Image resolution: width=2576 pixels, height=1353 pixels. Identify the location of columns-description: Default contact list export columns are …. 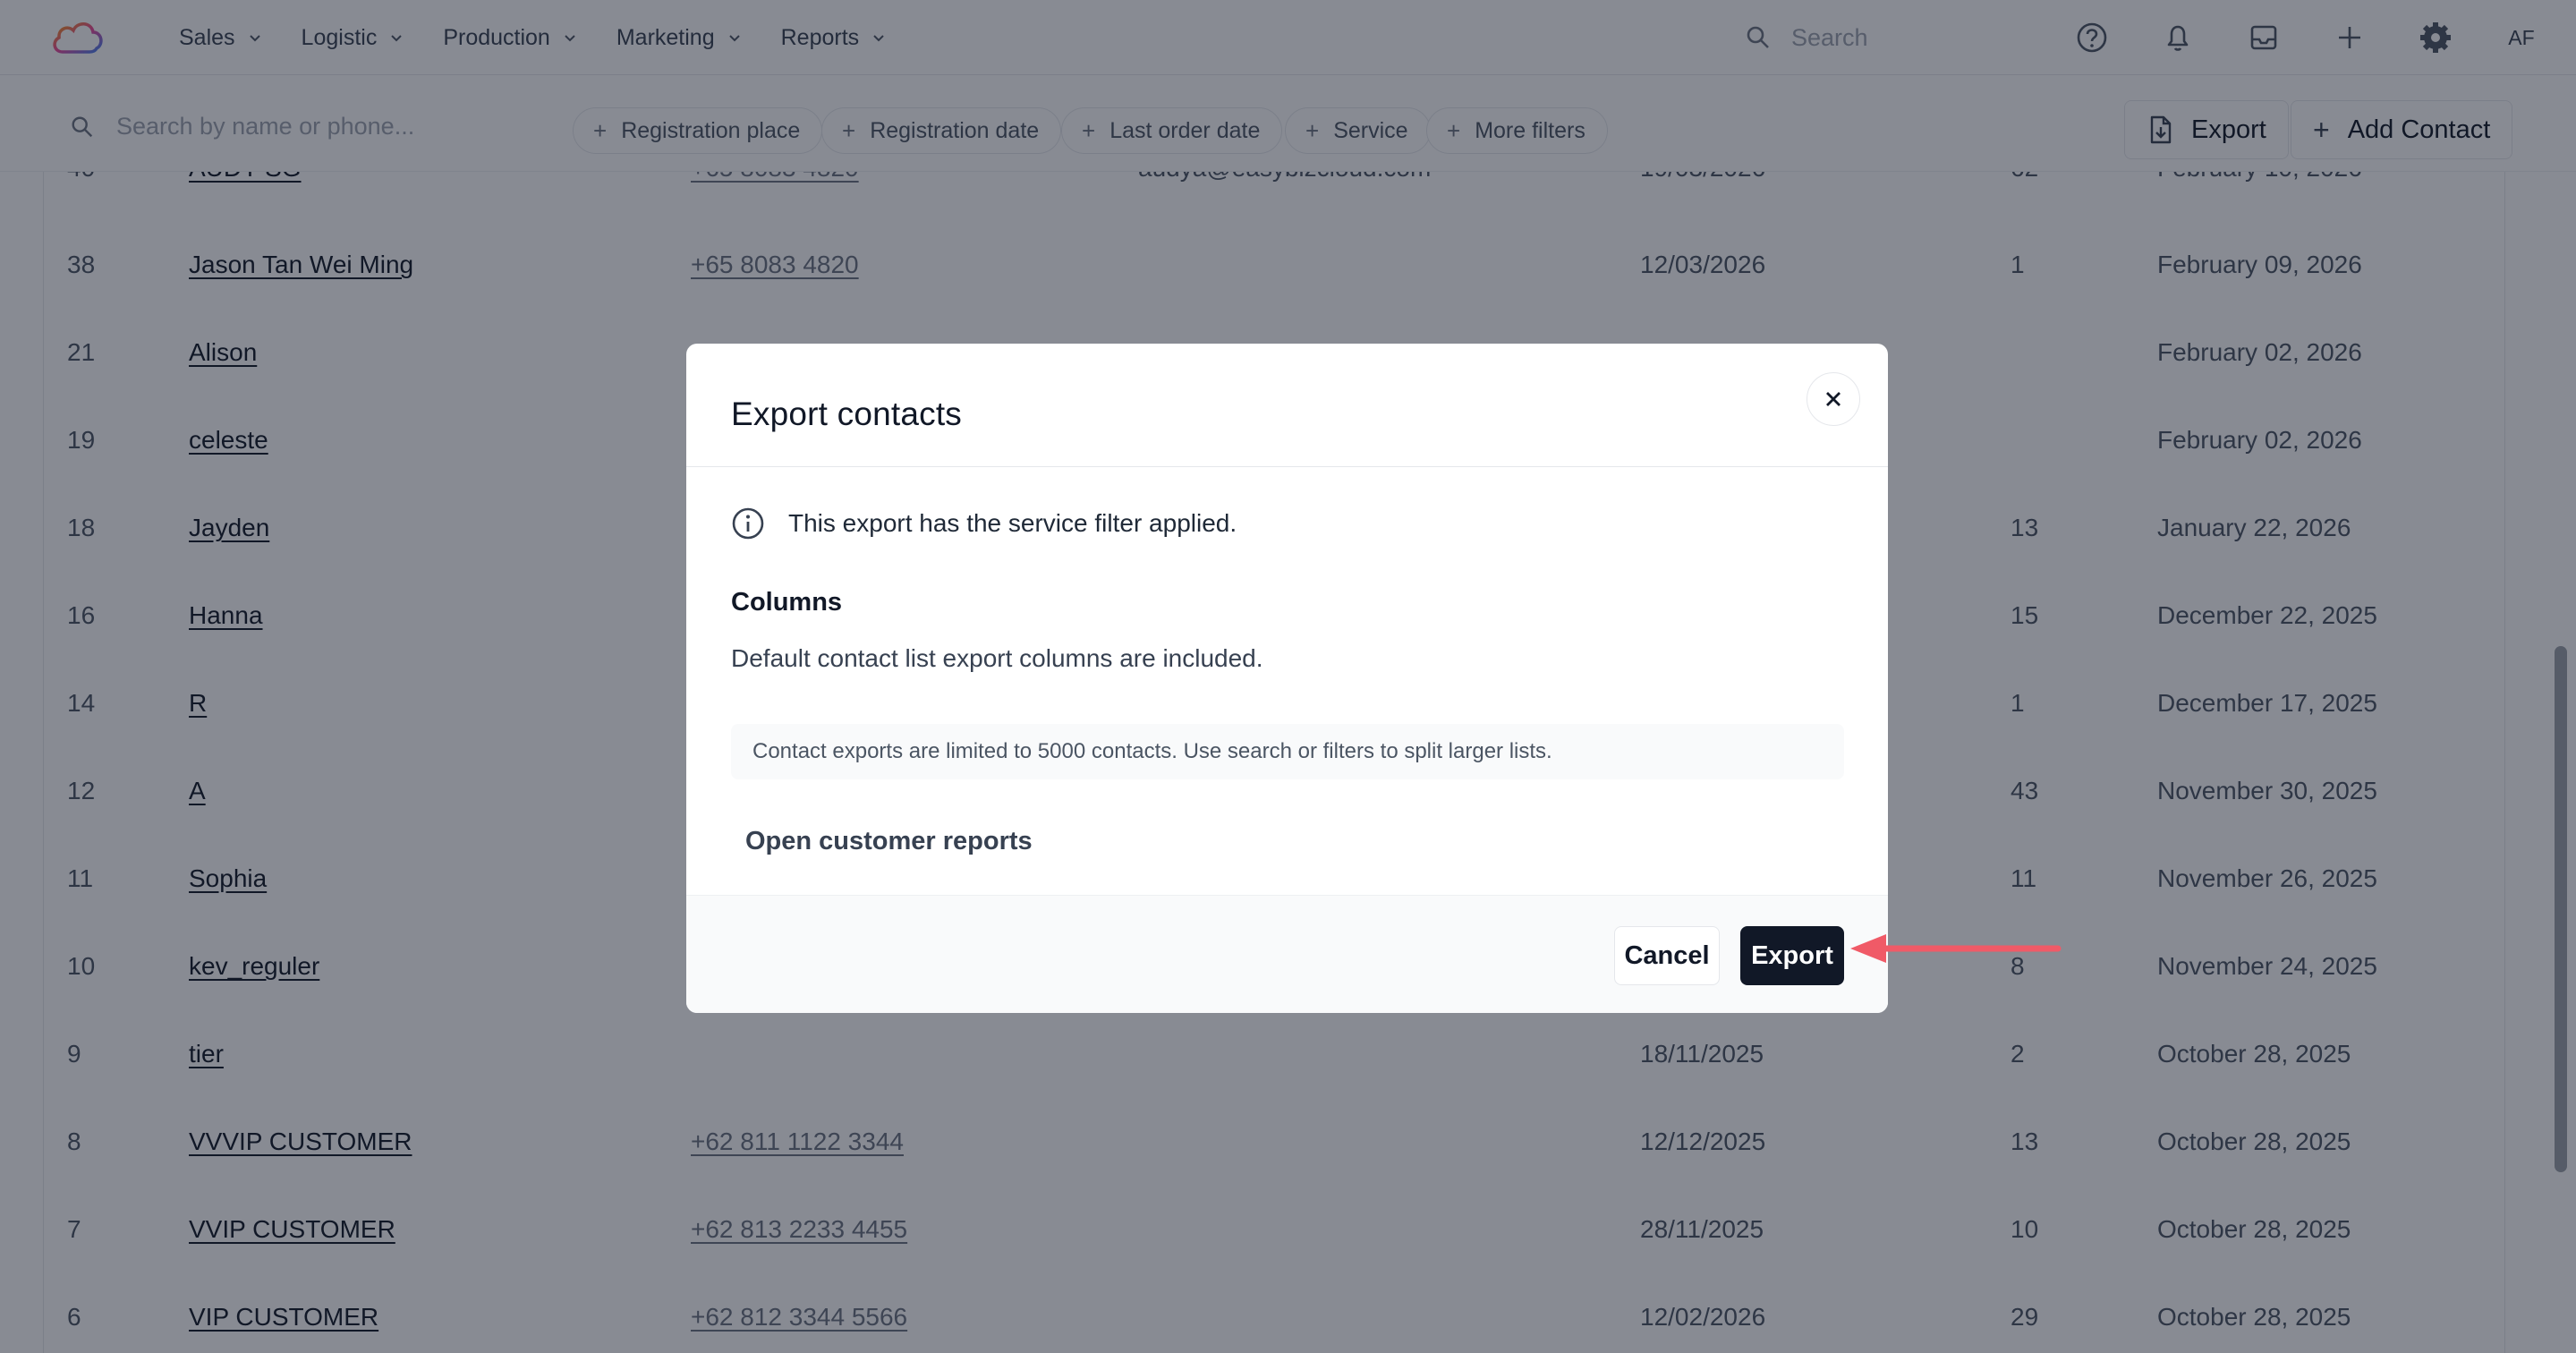
(997, 658).